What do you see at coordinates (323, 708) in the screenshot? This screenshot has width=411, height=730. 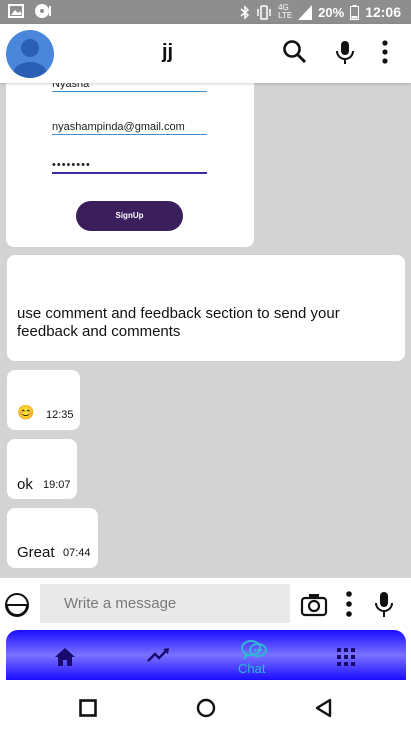 I see `back-icon` at bounding box center [323, 708].